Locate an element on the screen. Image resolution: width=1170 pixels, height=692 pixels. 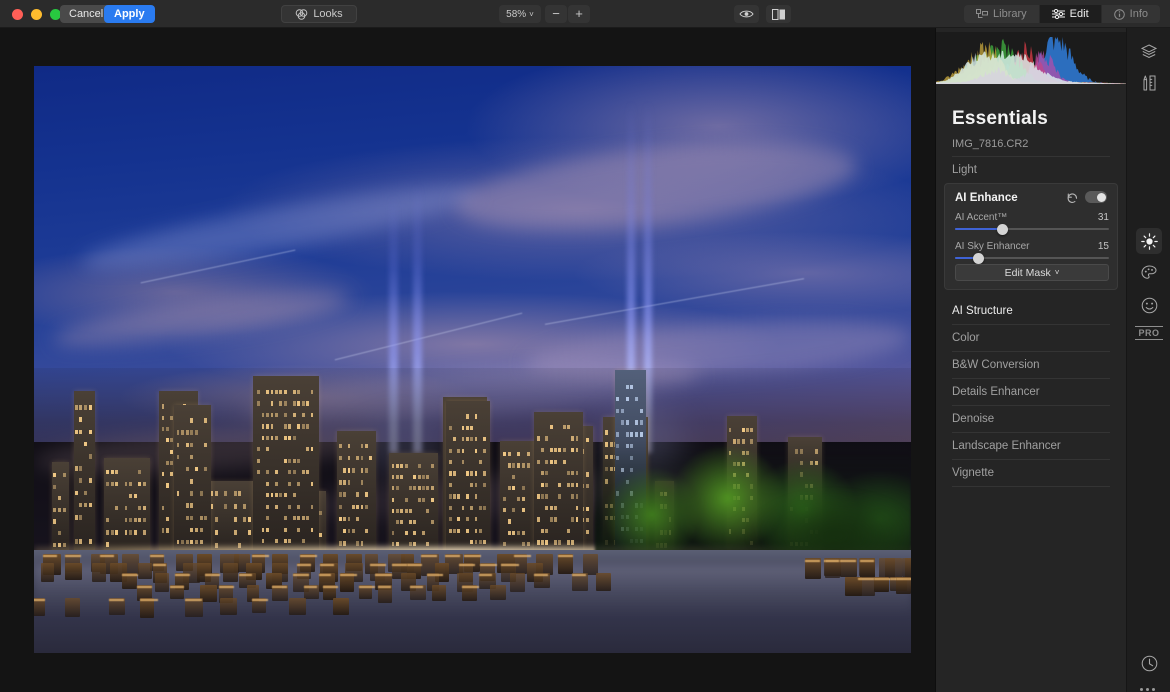
tab-library-label: Library is located at coordinates (1010, 14).